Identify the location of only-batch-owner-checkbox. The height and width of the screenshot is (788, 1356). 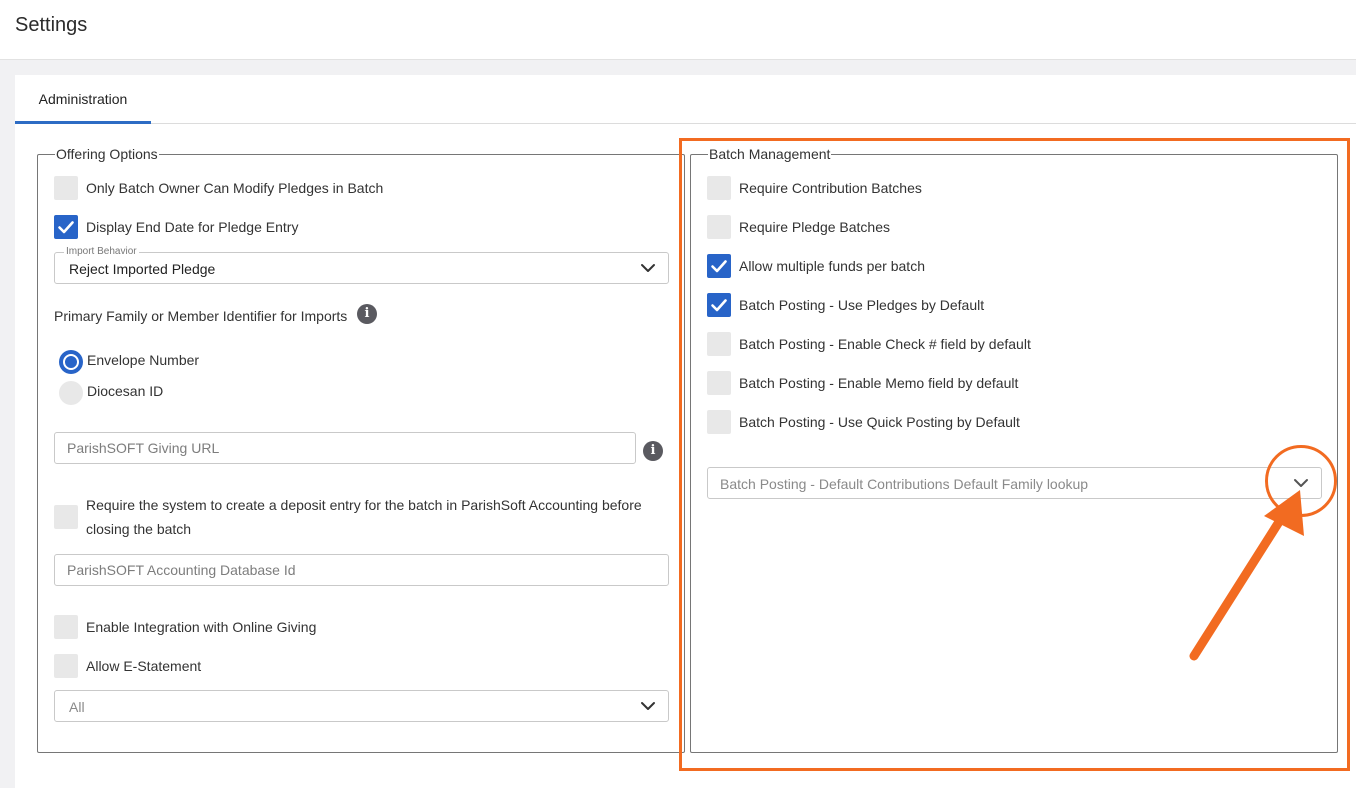
(66, 188).